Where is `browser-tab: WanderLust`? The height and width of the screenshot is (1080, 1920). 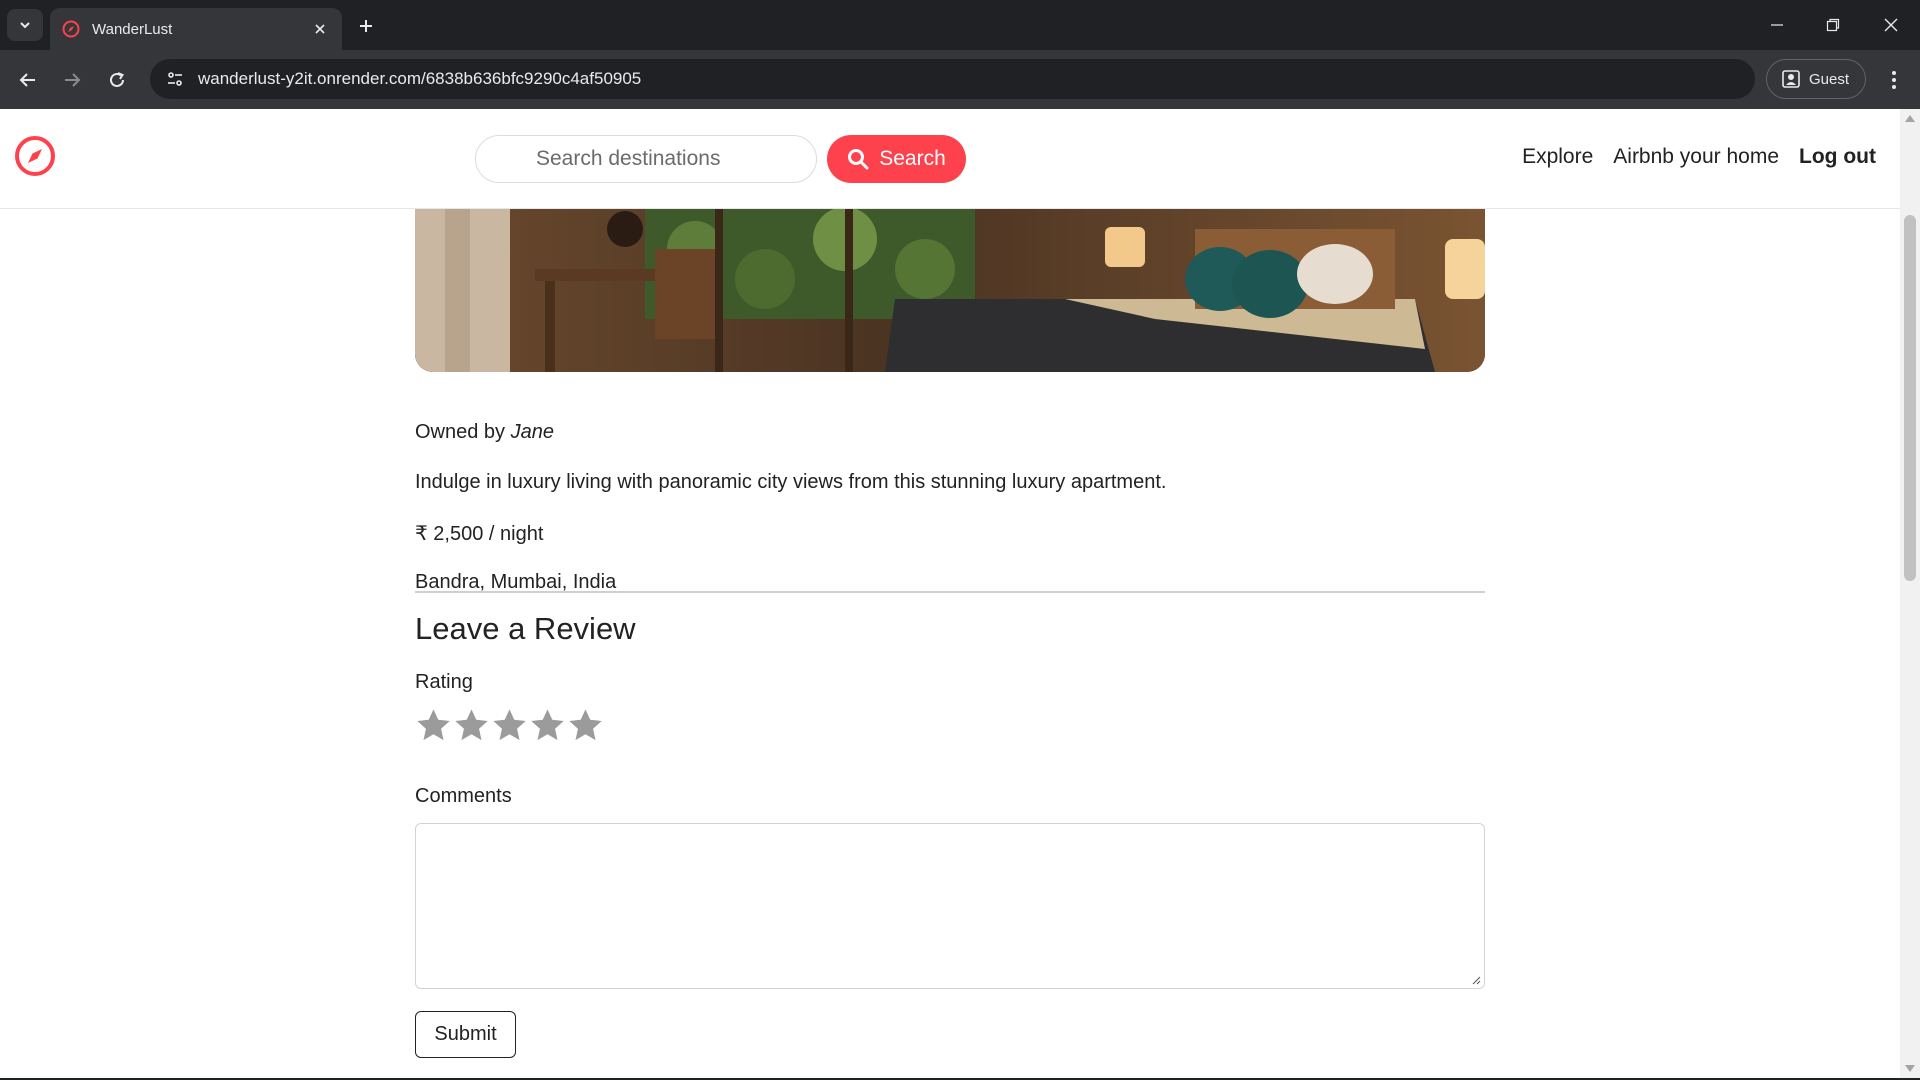 browser-tab: WanderLust is located at coordinates (196, 29).